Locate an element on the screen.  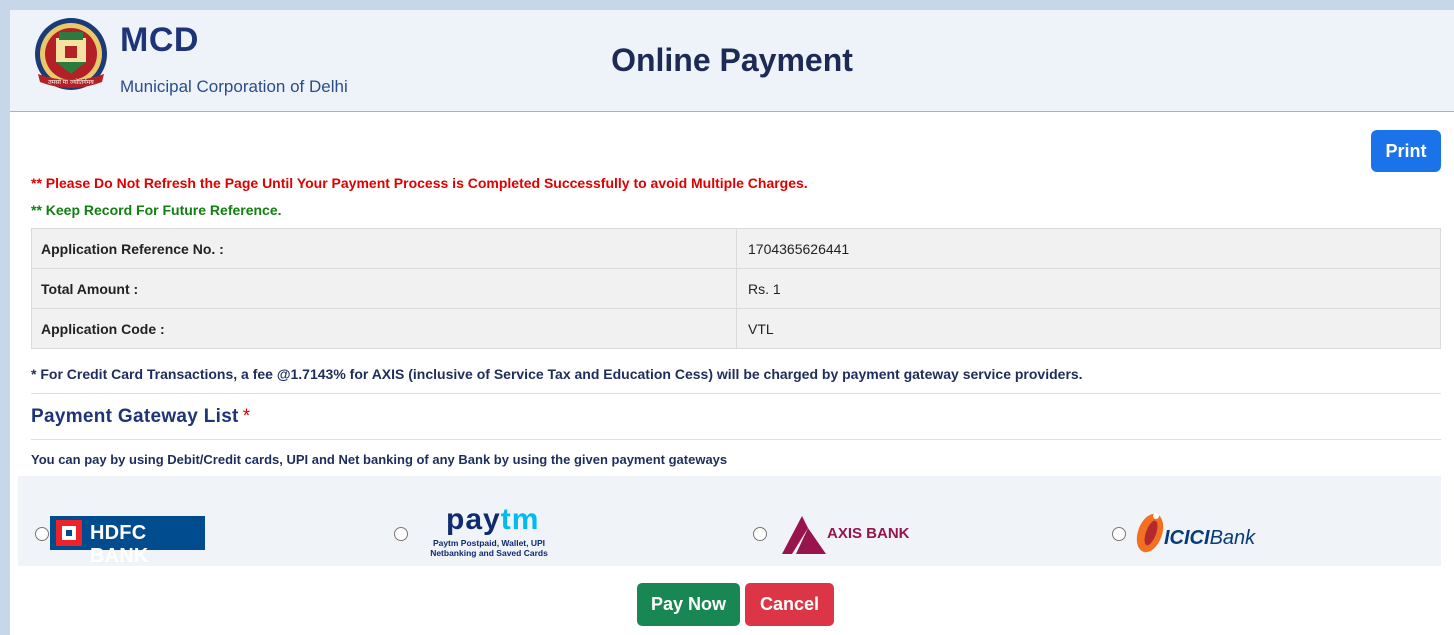
brand-subtitle: Municipal Corporation of Delhi is located at coordinates (234, 86).